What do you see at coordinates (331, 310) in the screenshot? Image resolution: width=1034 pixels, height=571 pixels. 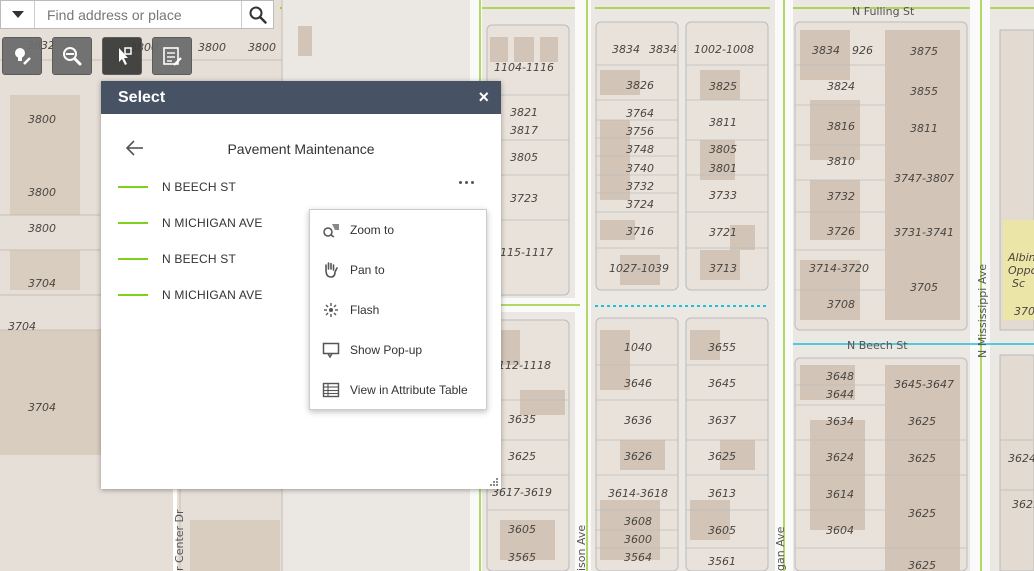 I see `flash-icon` at bounding box center [331, 310].